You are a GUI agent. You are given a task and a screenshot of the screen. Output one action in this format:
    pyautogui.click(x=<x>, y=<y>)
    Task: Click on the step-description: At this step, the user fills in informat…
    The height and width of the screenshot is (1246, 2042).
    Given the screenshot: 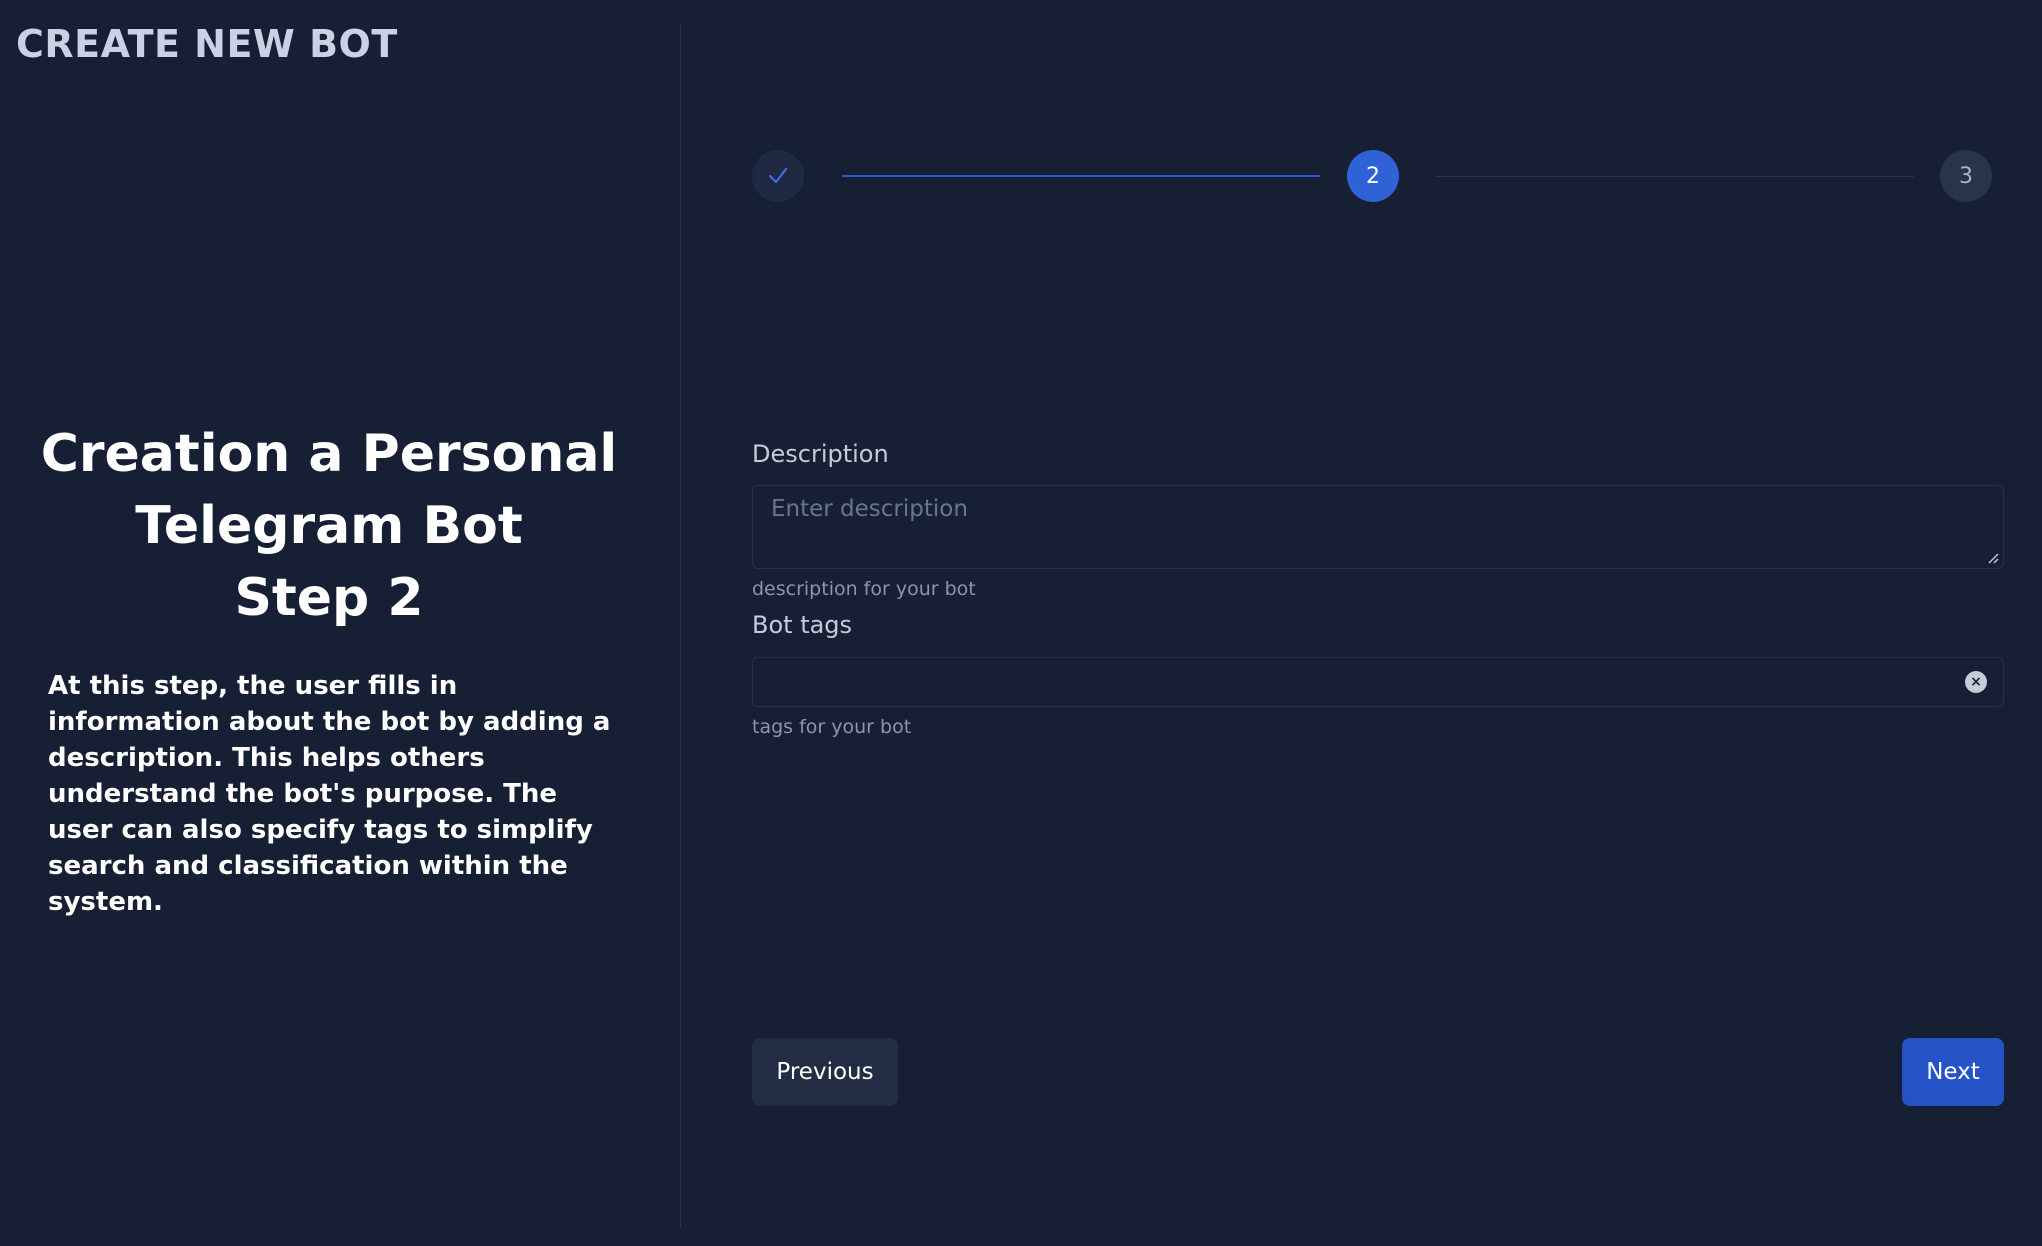 What is the action you would take?
    pyautogui.click(x=329, y=794)
    